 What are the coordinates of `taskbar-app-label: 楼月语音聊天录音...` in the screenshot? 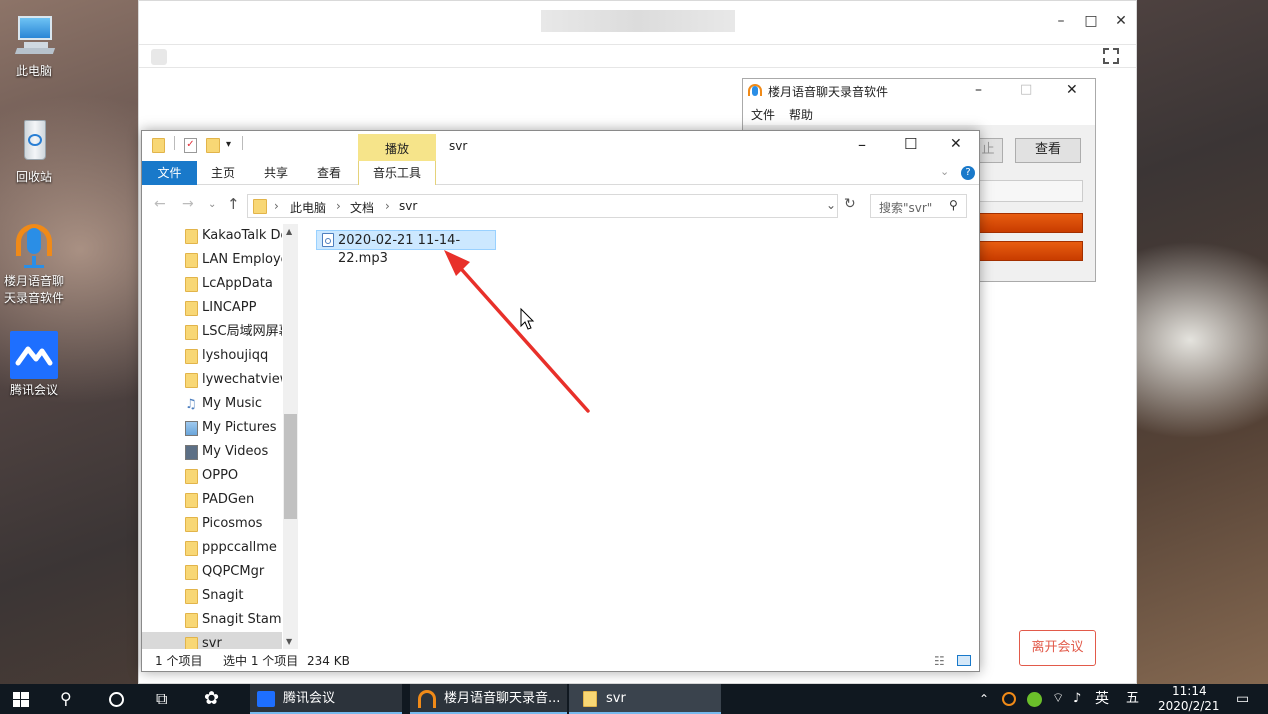 It's located at (502, 698).